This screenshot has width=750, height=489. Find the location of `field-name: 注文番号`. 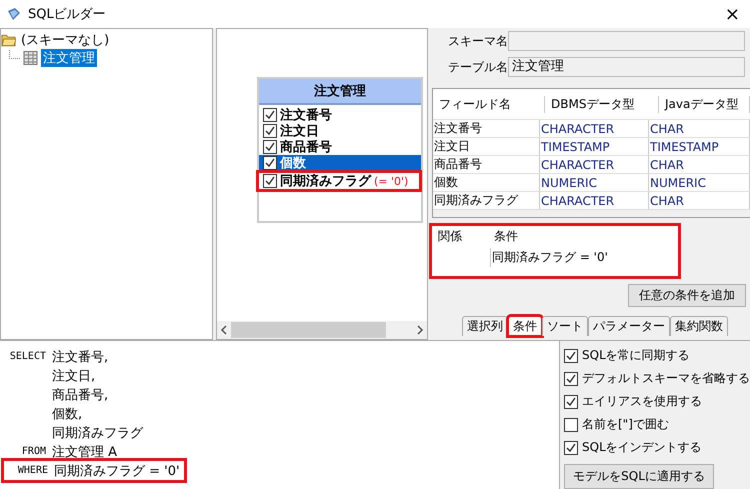

field-name: 注文番号 is located at coordinates (306, 115).